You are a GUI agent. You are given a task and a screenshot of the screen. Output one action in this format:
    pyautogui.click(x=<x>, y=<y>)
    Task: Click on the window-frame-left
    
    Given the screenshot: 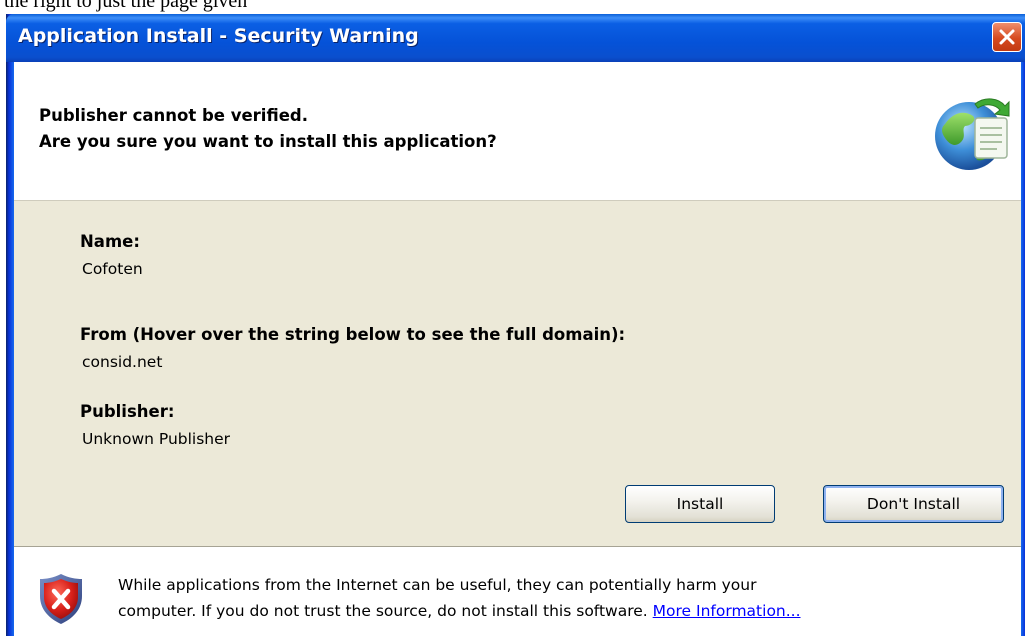 What is the action you would take?
    pyautogui.click(x=7, y=325)
    